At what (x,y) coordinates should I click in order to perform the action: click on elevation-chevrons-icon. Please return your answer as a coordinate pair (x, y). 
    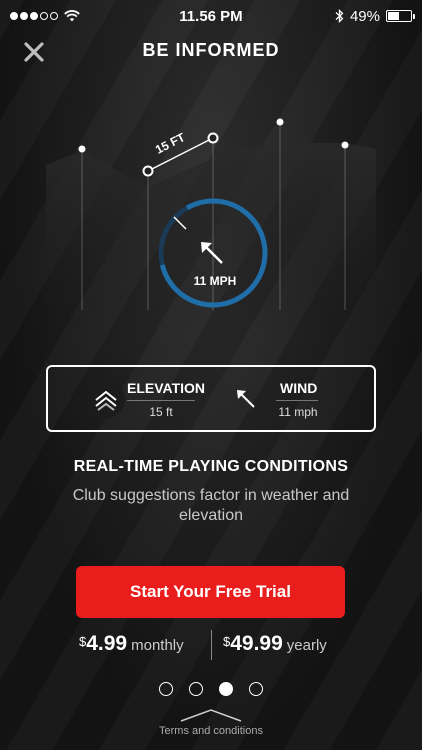
    Looking at the image, I should click on (106, 399).